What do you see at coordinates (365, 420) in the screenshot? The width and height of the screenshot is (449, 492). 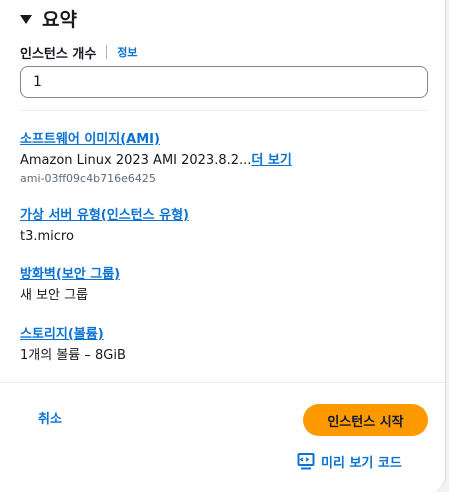 I see `launch-instance-button: 인스턴스 시작` at bounding box center [365, 420].